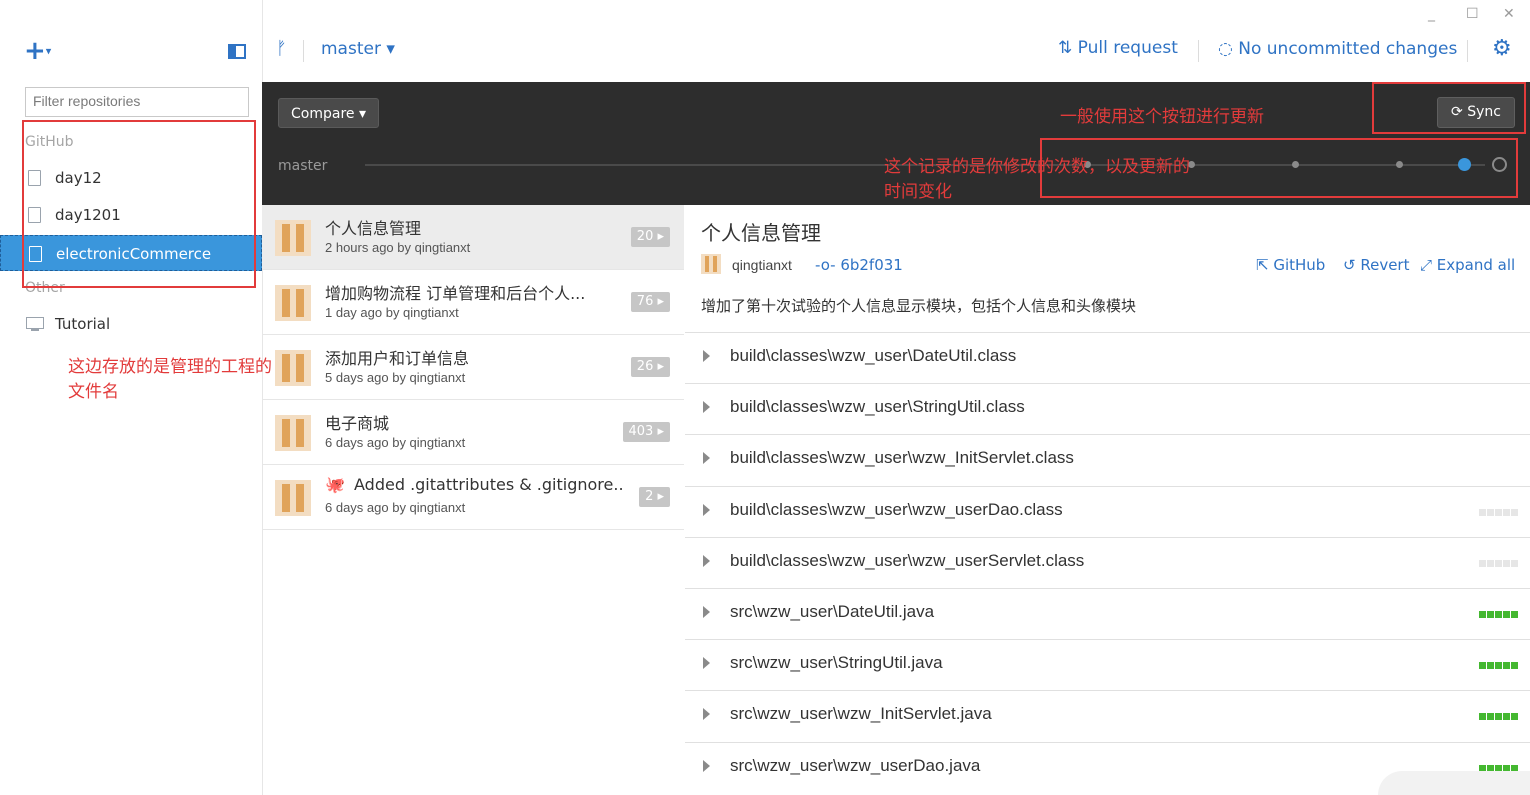 This screenshot has height=795, width=1530. I want to click on expand-label: Expand all, so click(1476, 265).